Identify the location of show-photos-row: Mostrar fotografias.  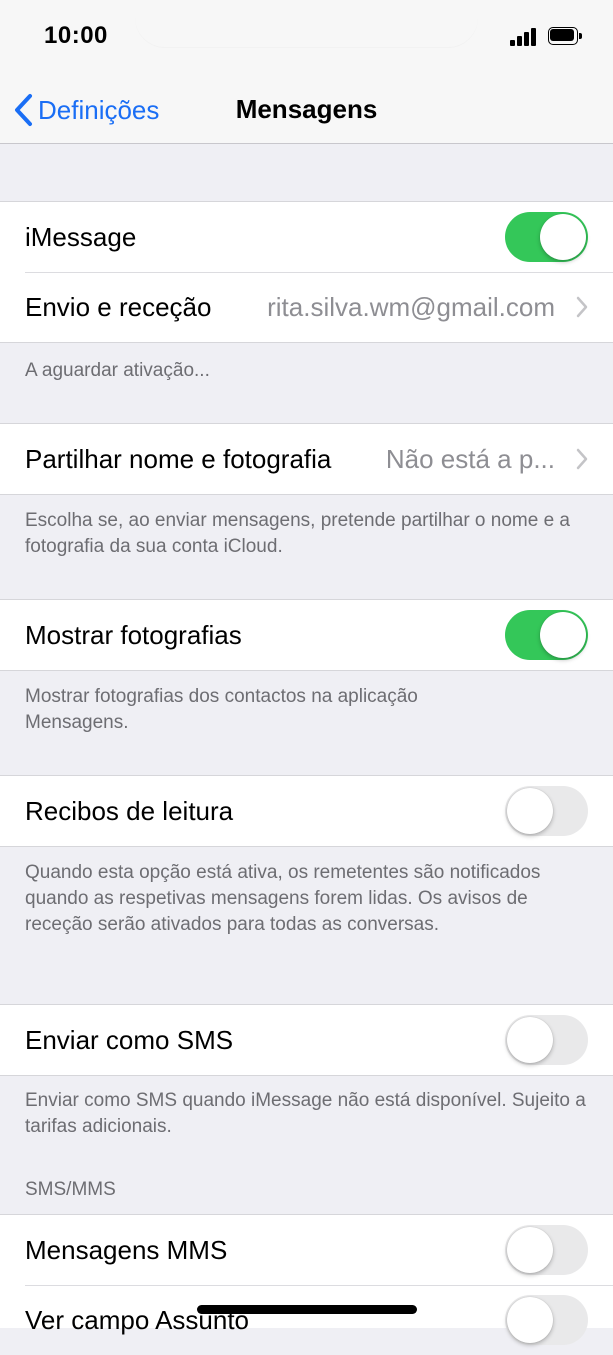
(306, 635).